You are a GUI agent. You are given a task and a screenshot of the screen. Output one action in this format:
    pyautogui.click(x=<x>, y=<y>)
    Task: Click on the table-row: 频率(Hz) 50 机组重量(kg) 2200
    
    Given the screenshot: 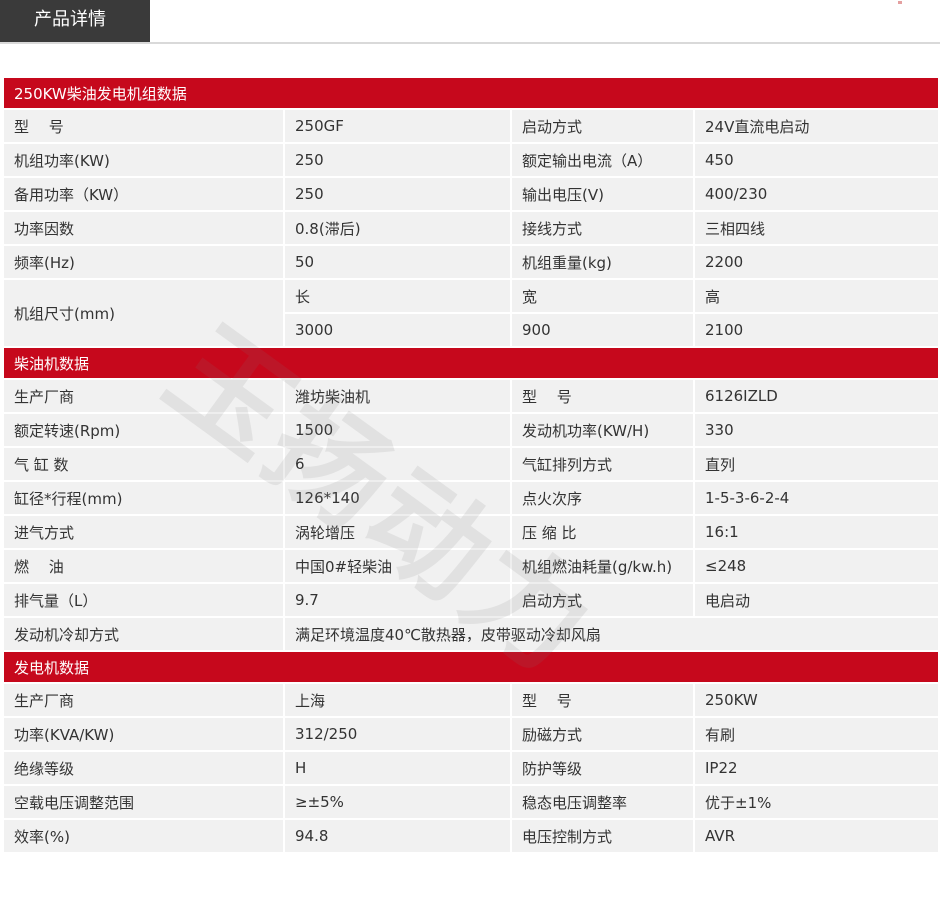 What is the action you would take?
    pyautogui.click(x=471, y=262)
    